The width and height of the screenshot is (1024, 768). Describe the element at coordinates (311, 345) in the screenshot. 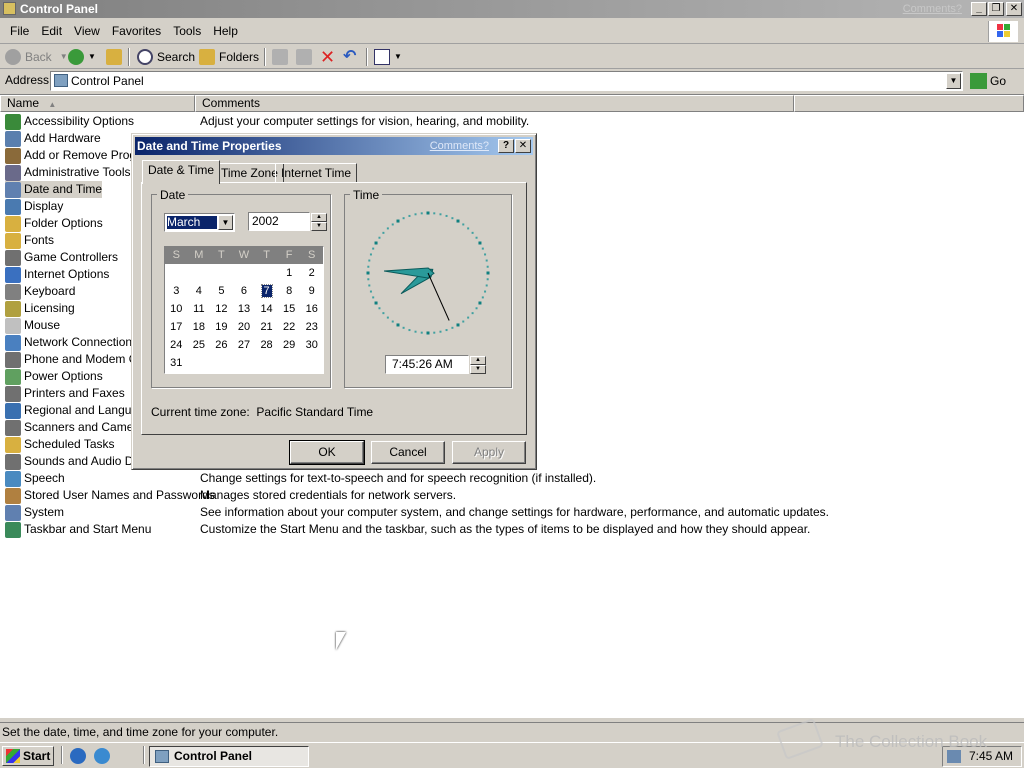

I see `calendar-day: 30` at that location.